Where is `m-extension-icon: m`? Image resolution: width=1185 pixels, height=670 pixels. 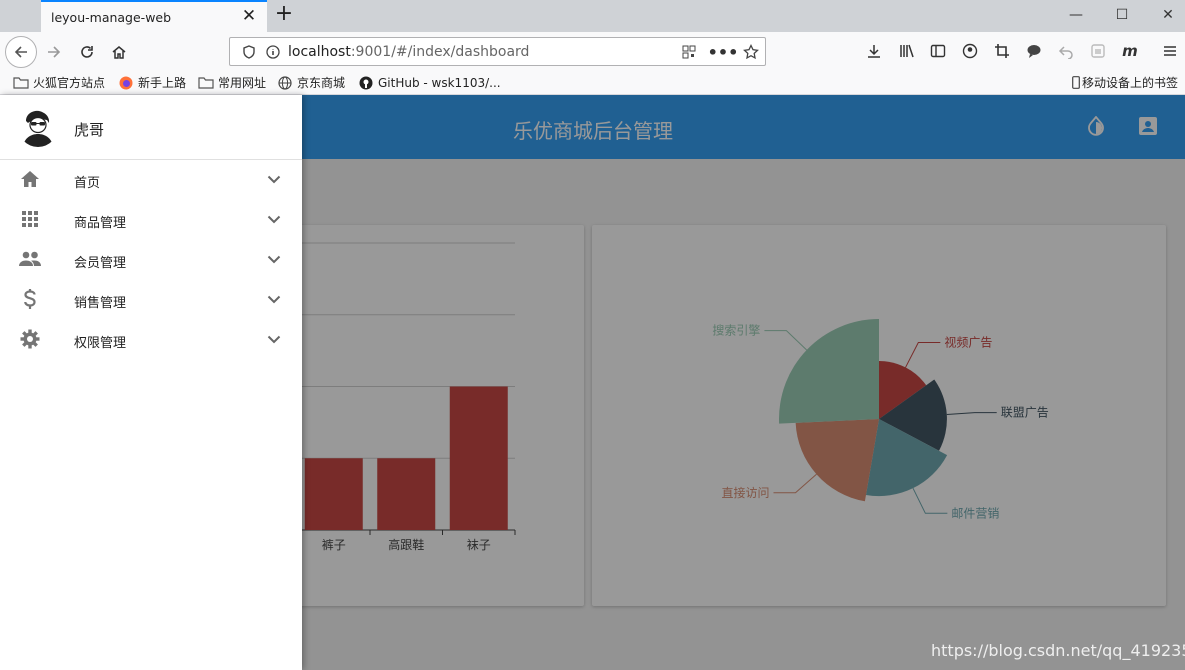
m-extension-icon: m is located at coordinates (1130, 51).